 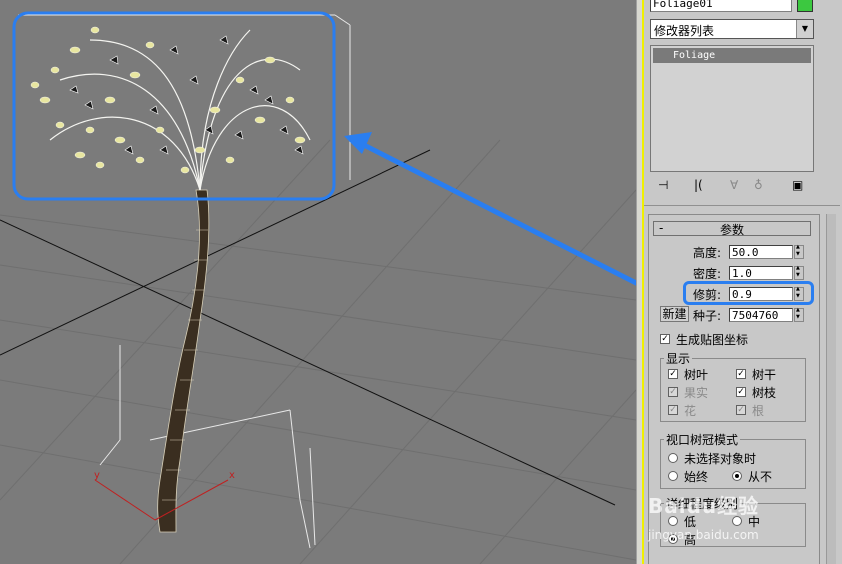 I want to click on seed-spinner, so click(x=799, y=314).